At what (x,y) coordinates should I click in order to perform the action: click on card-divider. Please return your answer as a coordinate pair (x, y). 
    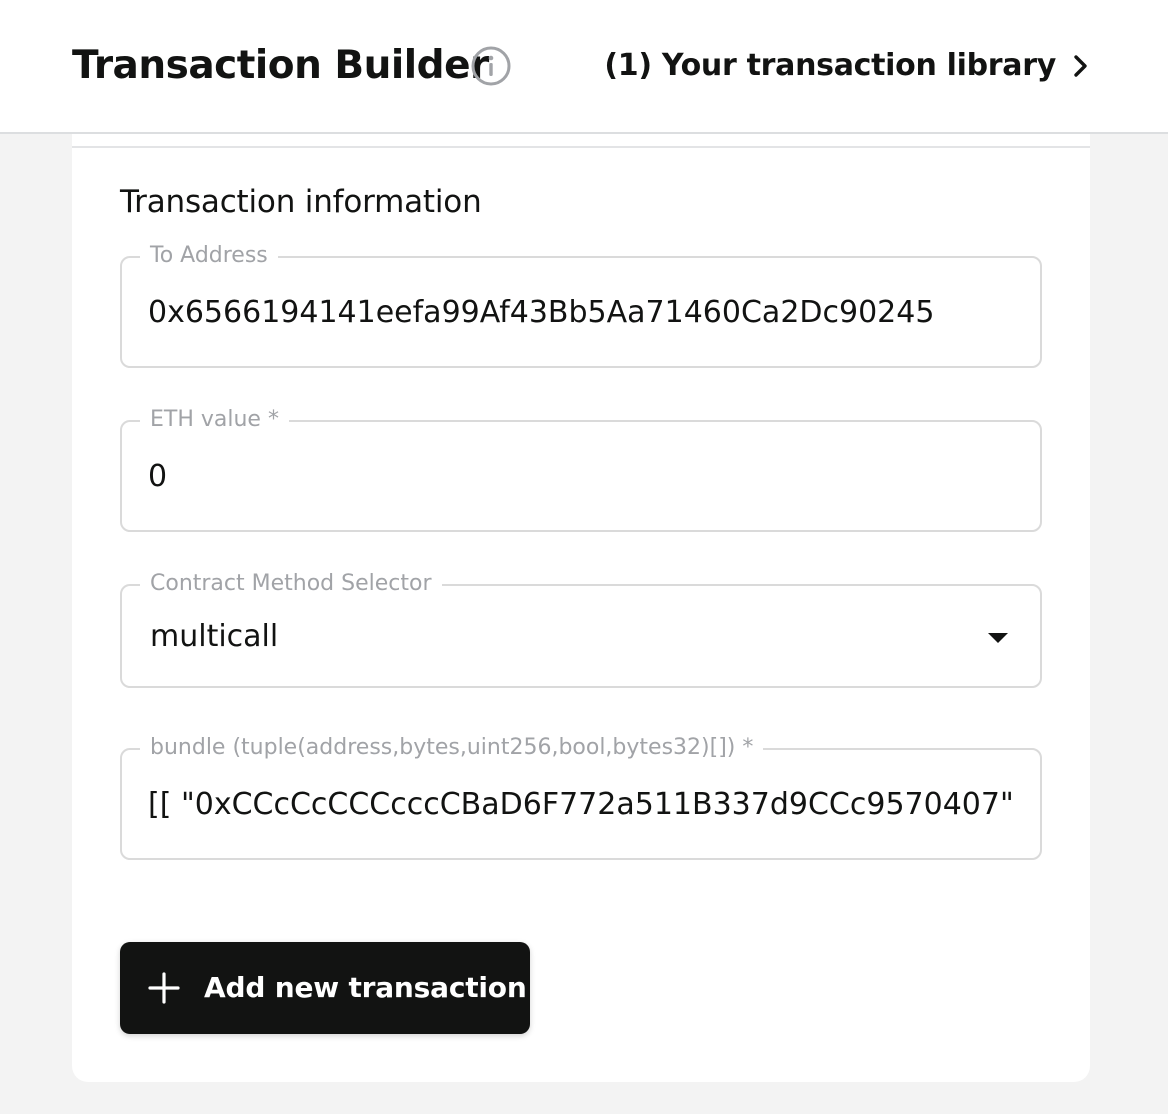
    Looking at the image, I should click on (581, 147).